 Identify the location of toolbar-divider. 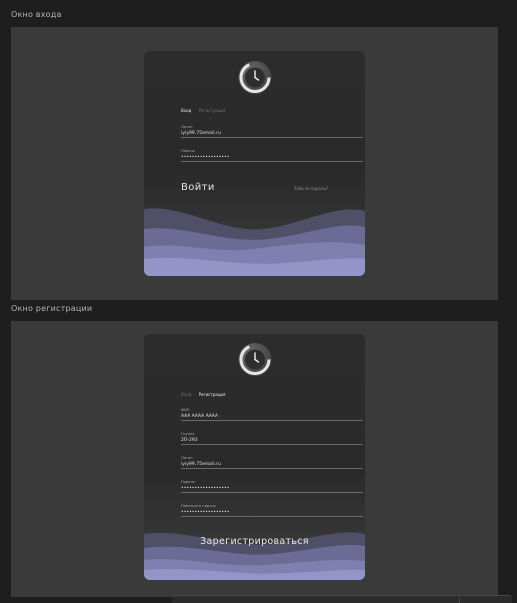
(459, 600).